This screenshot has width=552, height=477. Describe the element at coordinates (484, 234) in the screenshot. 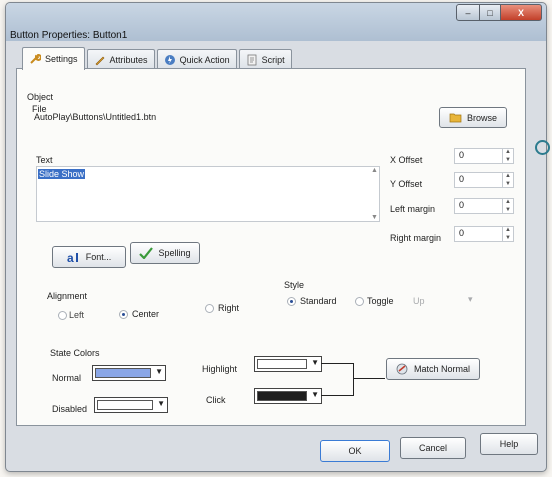

I see `right-margin-field: 0 ▲ ▼` at that location.